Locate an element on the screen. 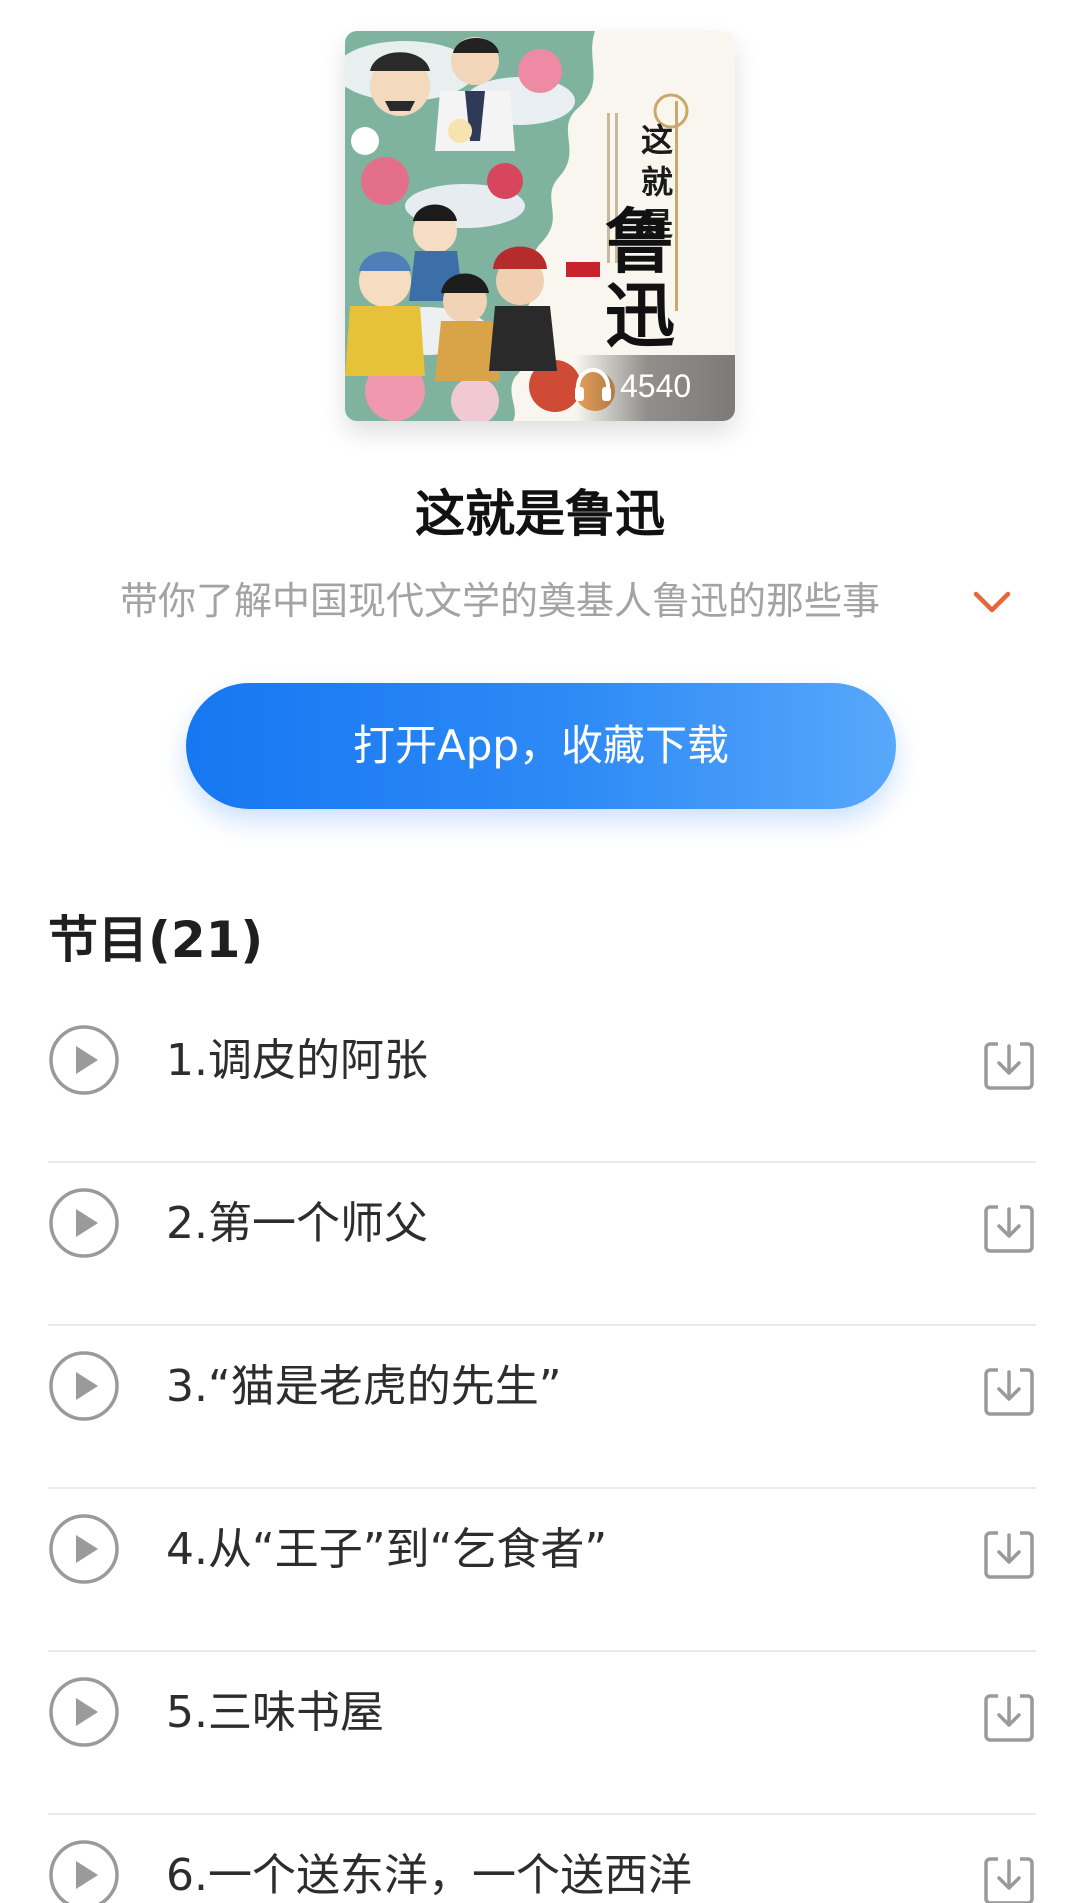  episode-row: 4.从“王子”到“乞食者” is located at coordinates (542, 1570).